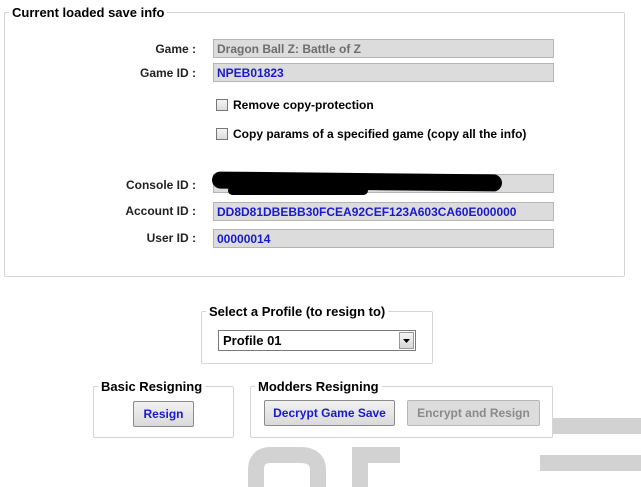  Describe the element at coordinates (383, 72) in the screenshot. I see `game-id-field: NPEB01823` at that location.